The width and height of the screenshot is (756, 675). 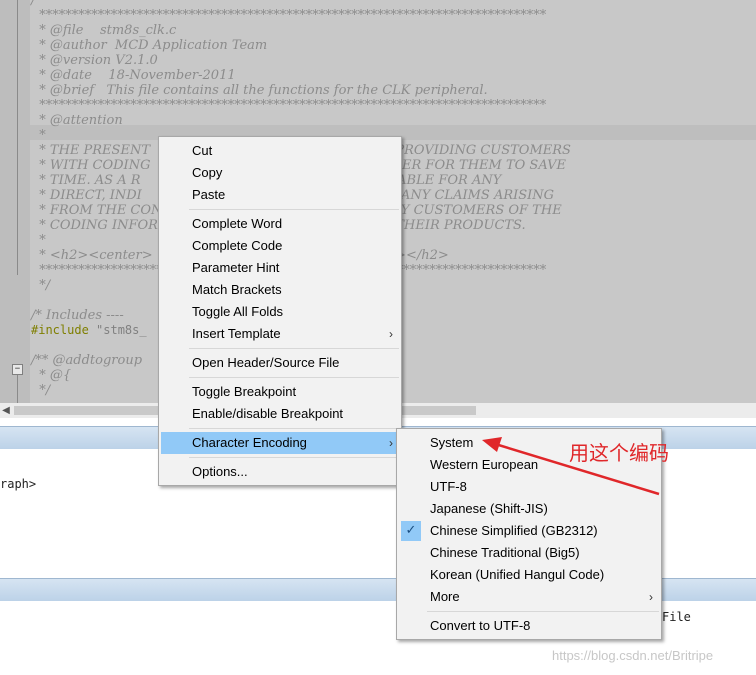 I want to click on annotation-label: 用这个编码, so click(x=619, y=453).